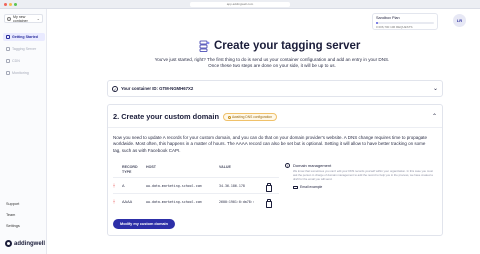  I want to click on record-value: 2600:1901:0:da78::, so click(237, 201).